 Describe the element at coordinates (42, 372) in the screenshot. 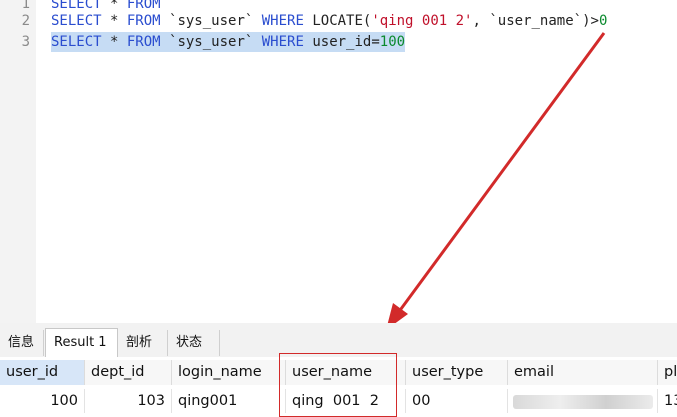

I see `column-header-user-id: user_id` at that location.